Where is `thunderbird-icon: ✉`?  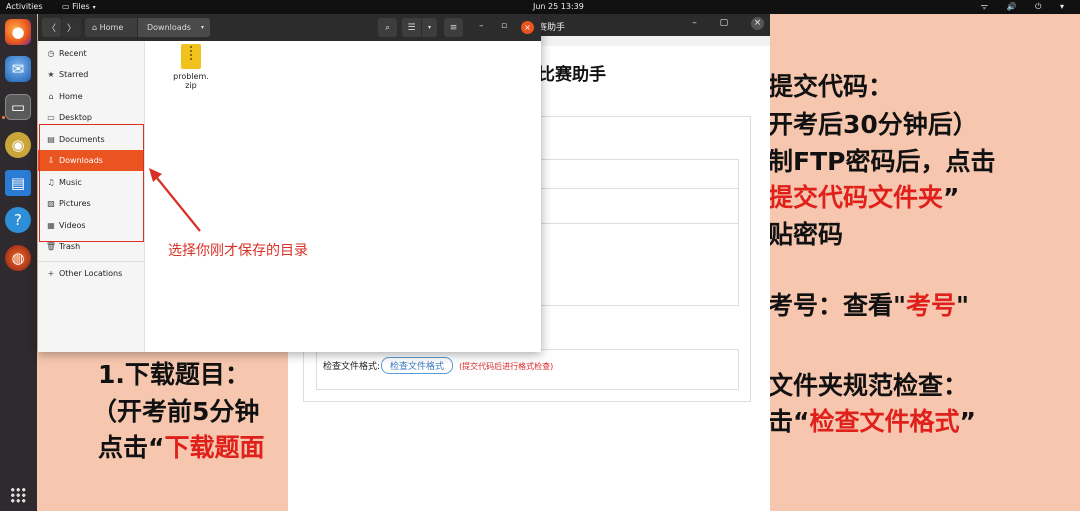
thunderbird-icon: ✉ is located at coordinates (18, 69).